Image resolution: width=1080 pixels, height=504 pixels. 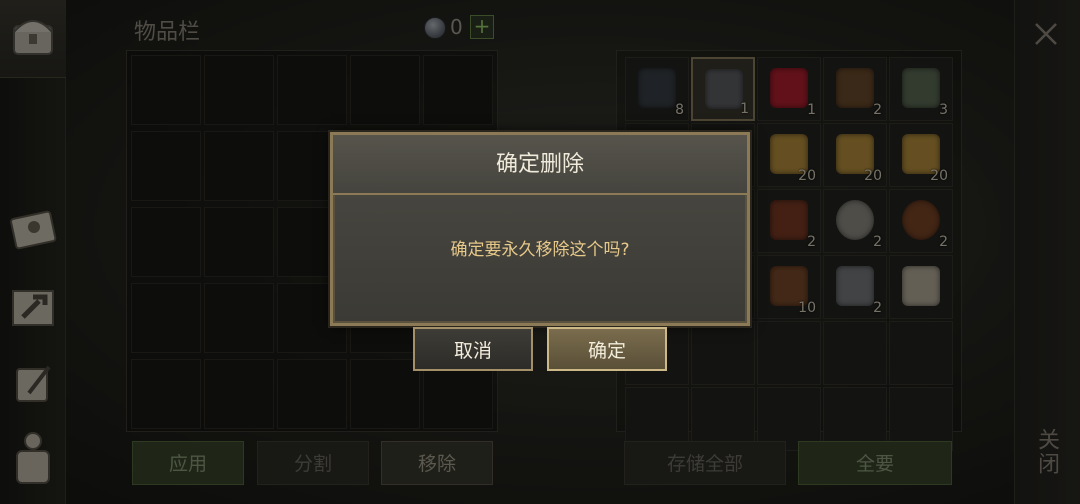 What do you see at coordinates (540, 229) in the screenshot?
I see `confirm-delete-dialog: 确定删除 确定要永久移除这个吗?` at bounding box center [540, 229].